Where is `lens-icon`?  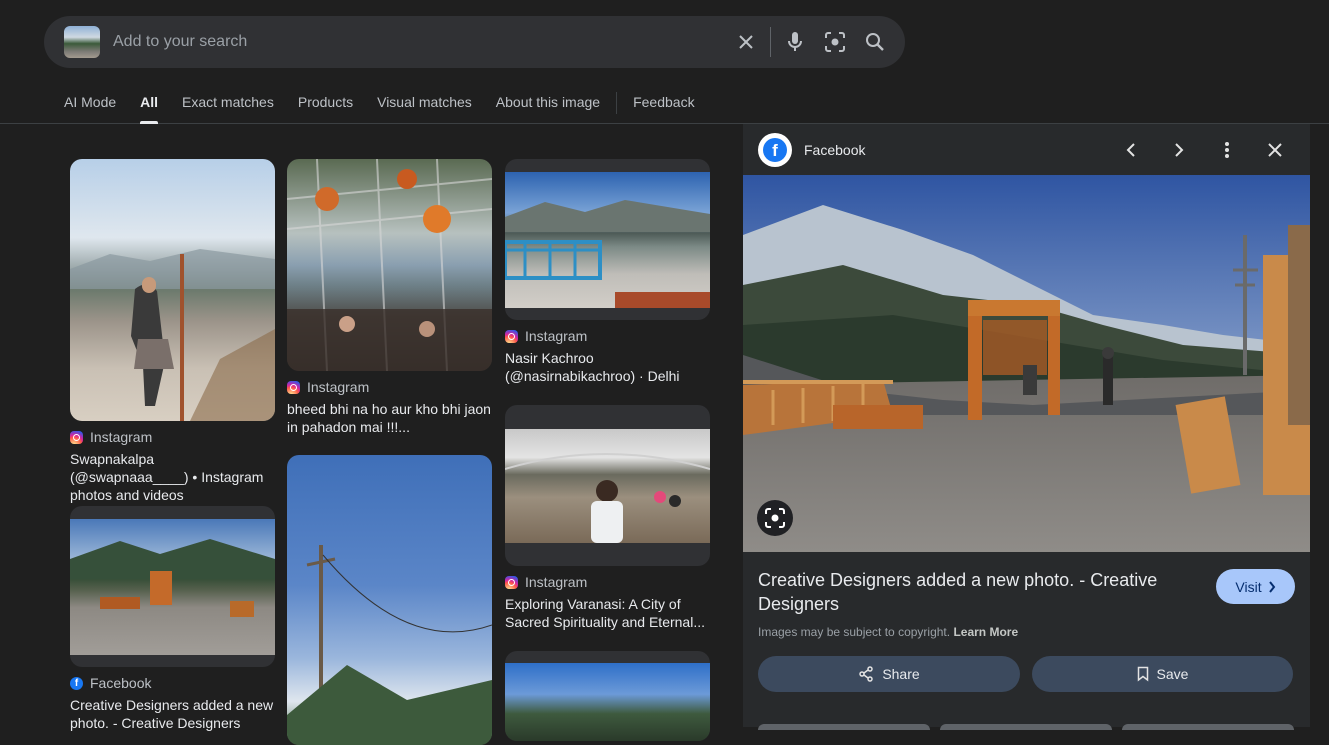 lens-icon is located at coordinates (835, 42).